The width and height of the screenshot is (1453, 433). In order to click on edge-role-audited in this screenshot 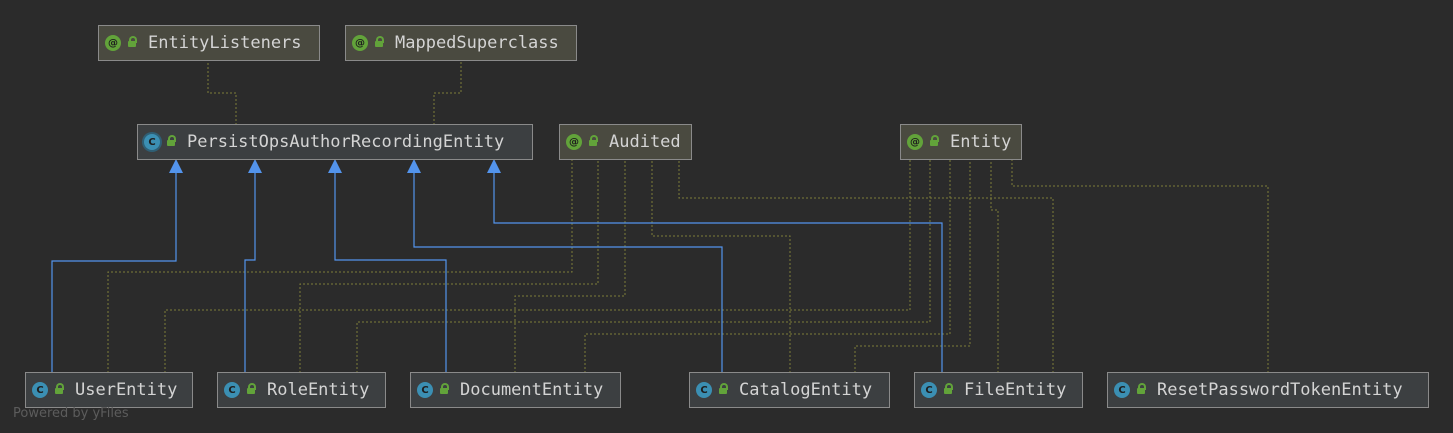, I will do `click(449, 266)`.